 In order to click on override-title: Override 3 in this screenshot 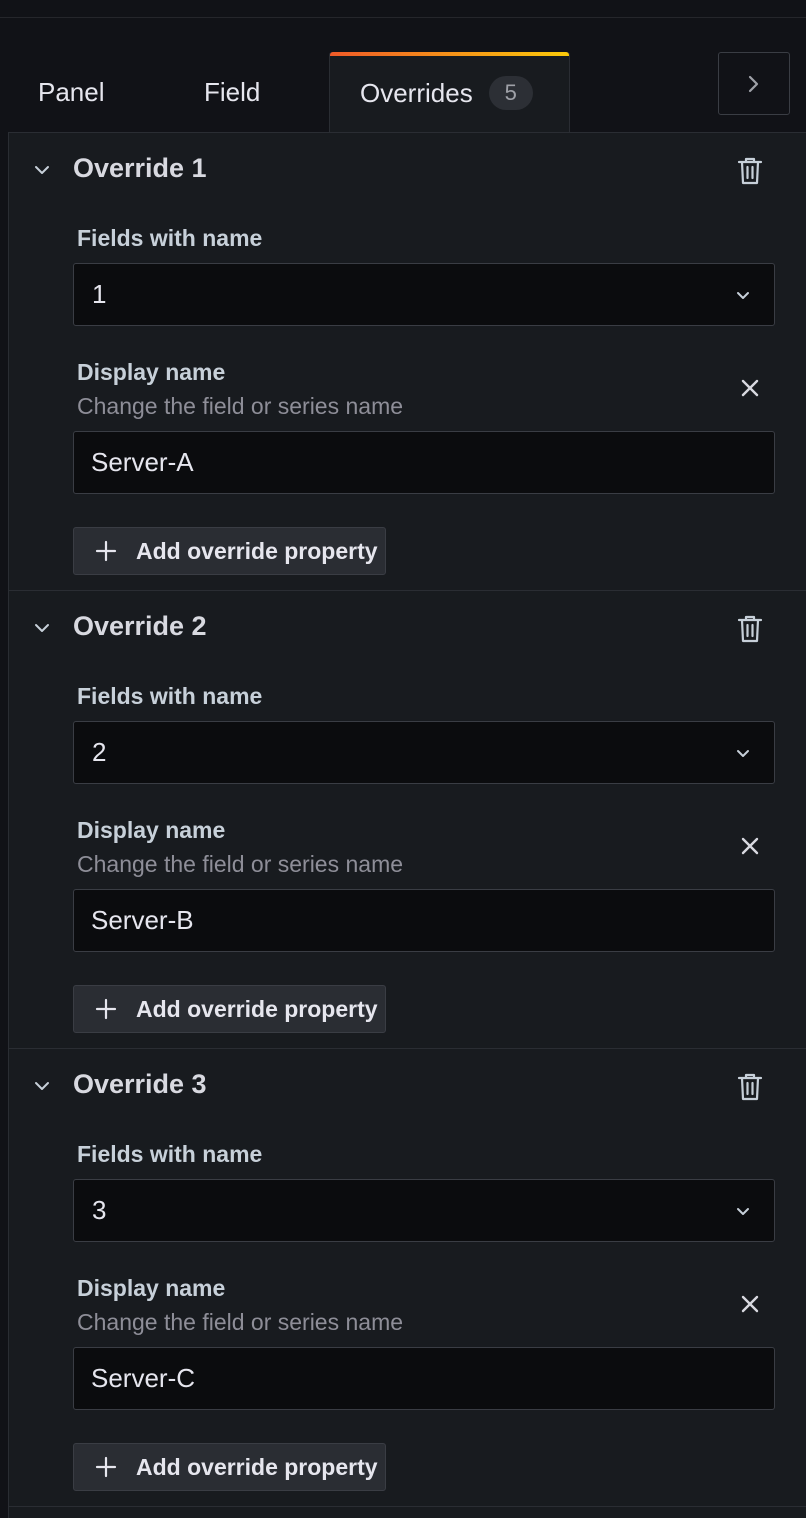, I will do `click(140, 1084)`.